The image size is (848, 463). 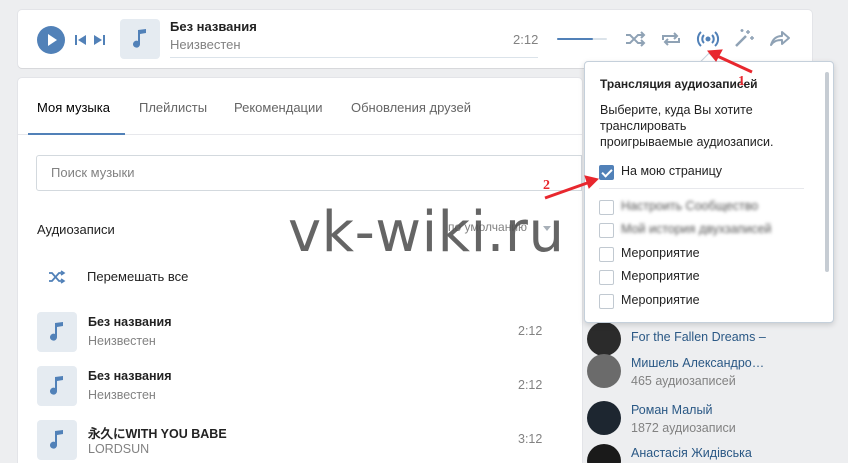 What do you see at coordinates (744, 39) in the screenshot?
I see `magic-wand-icon` at bounding box center [744, 39].